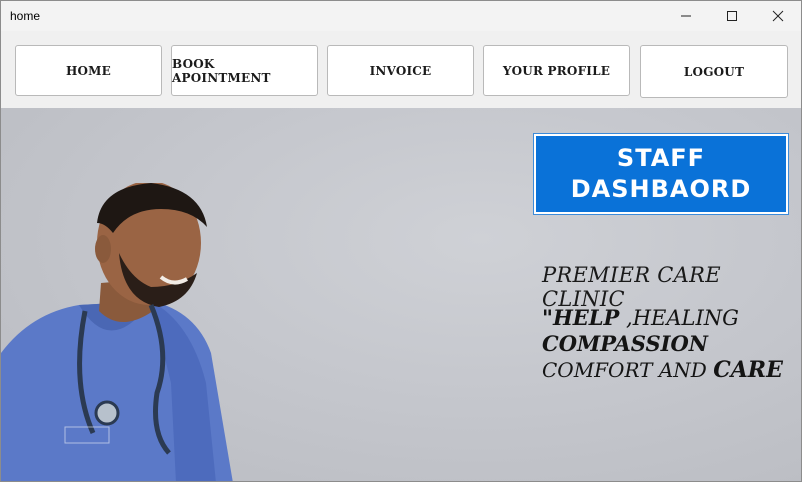 This screenshot has height=482, width=802. I want to click on close-icon, so click(778, 16).